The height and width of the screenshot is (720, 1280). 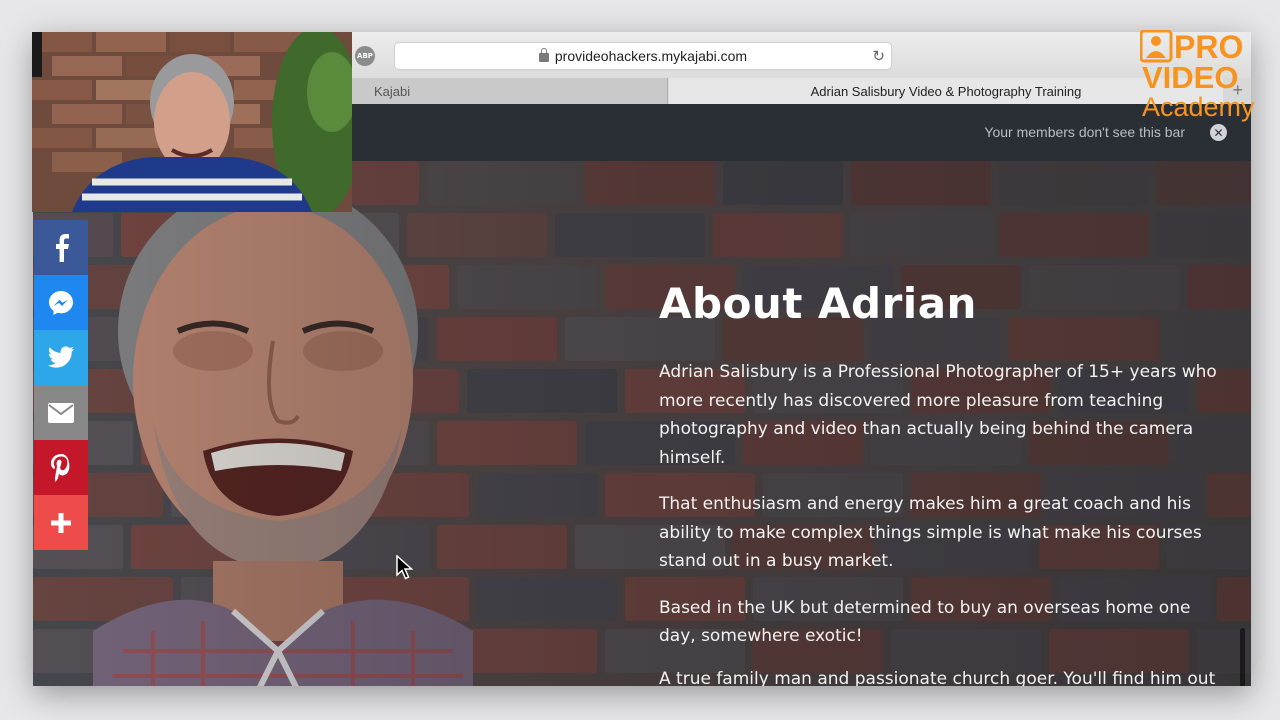 I want to click on address-bar: provideohackers.mykajabi.com ↻, so click(x=643, y=56).